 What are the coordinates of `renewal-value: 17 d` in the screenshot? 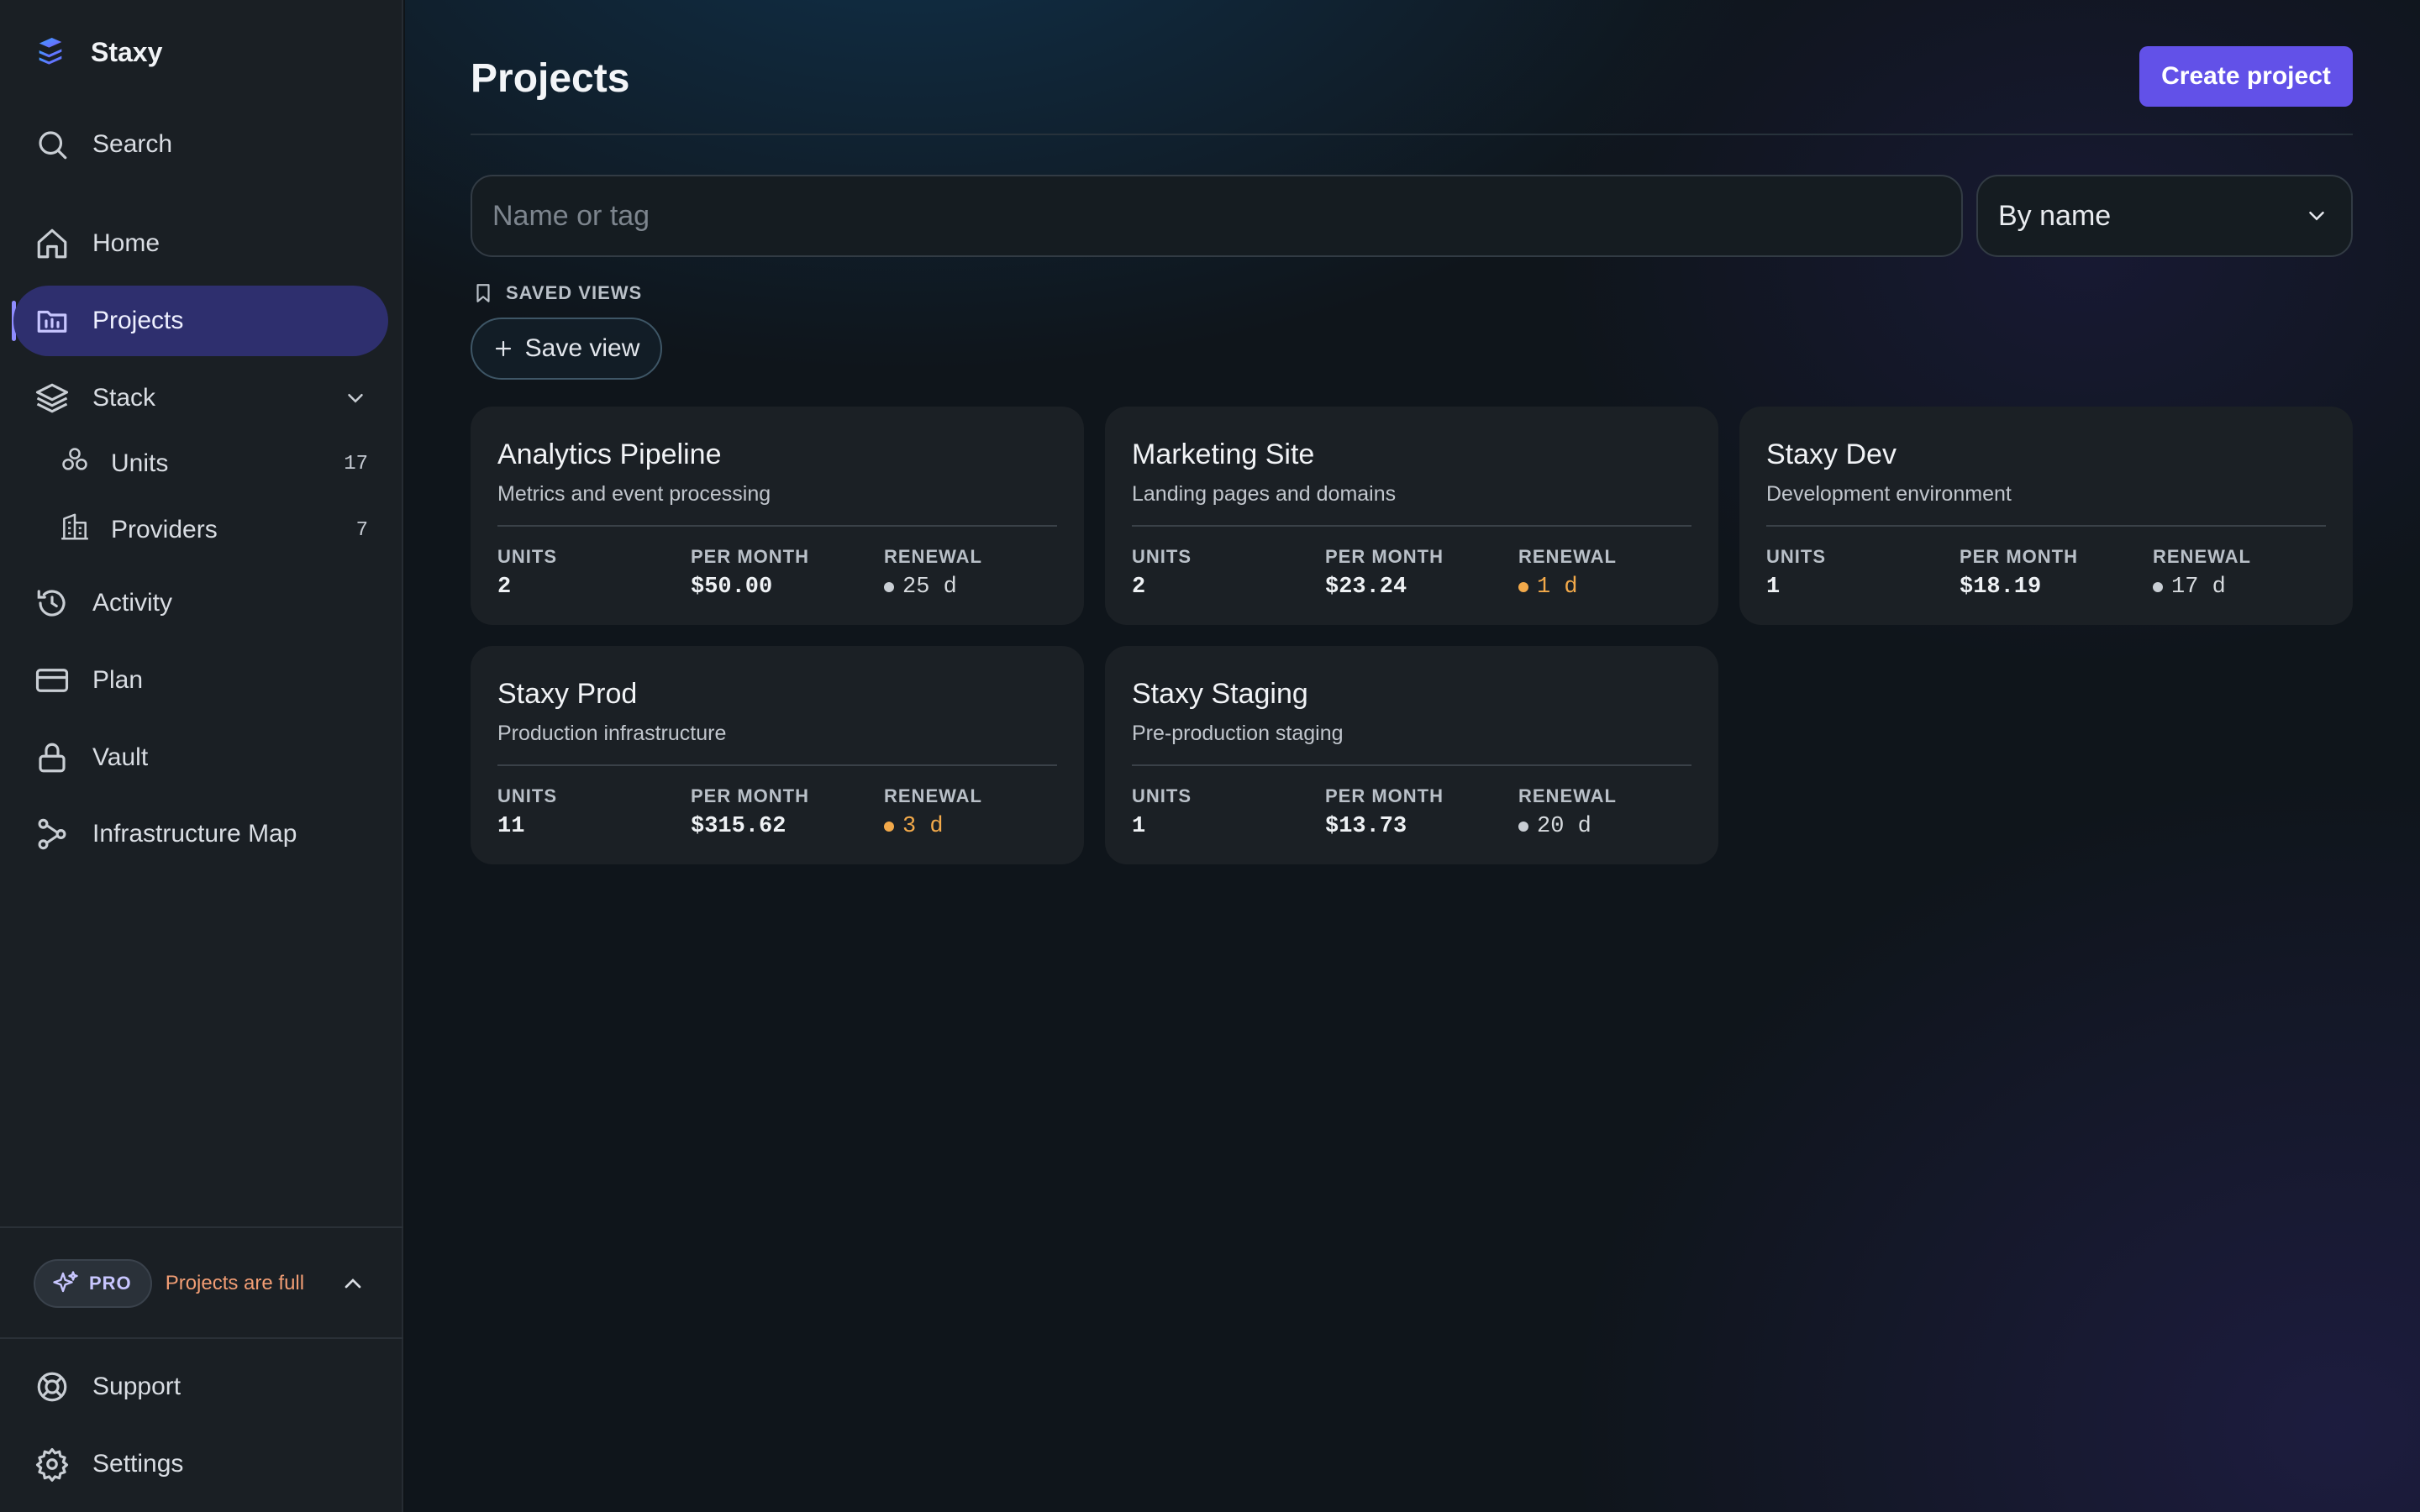 It's located at (2198, 587).